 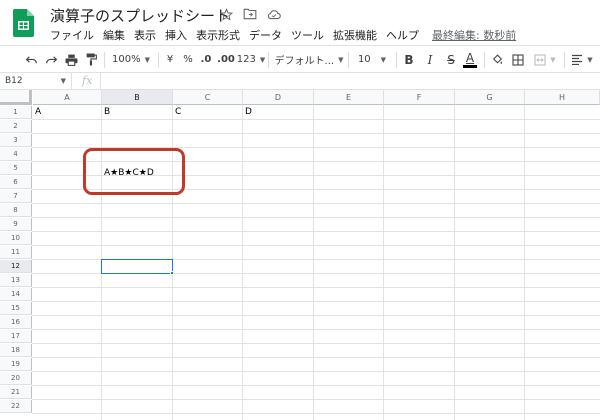 What do you see at coordinates (409, 59) in the screenshot?
I see `bold-button: B` at bounding box center [409, 59].